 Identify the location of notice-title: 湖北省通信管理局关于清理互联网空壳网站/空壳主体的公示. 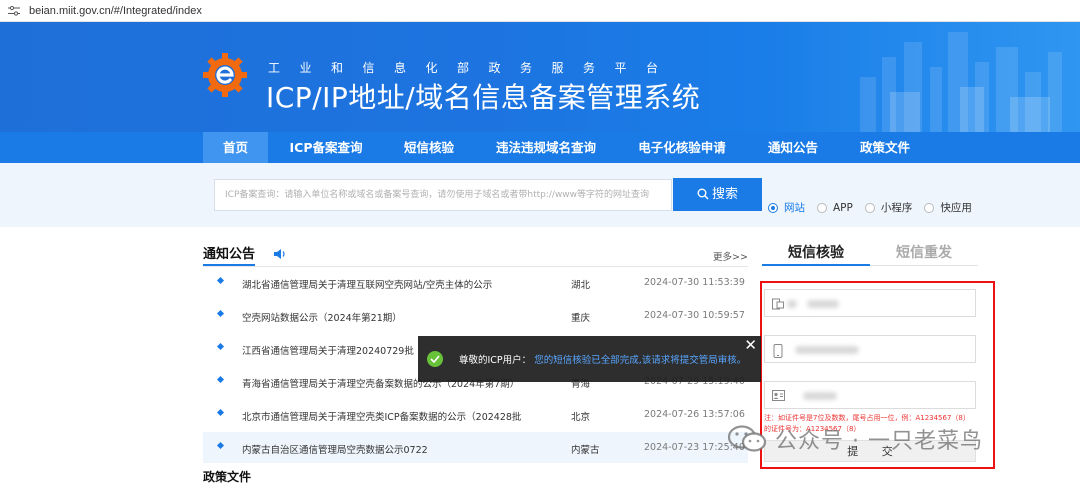
(402, 284).